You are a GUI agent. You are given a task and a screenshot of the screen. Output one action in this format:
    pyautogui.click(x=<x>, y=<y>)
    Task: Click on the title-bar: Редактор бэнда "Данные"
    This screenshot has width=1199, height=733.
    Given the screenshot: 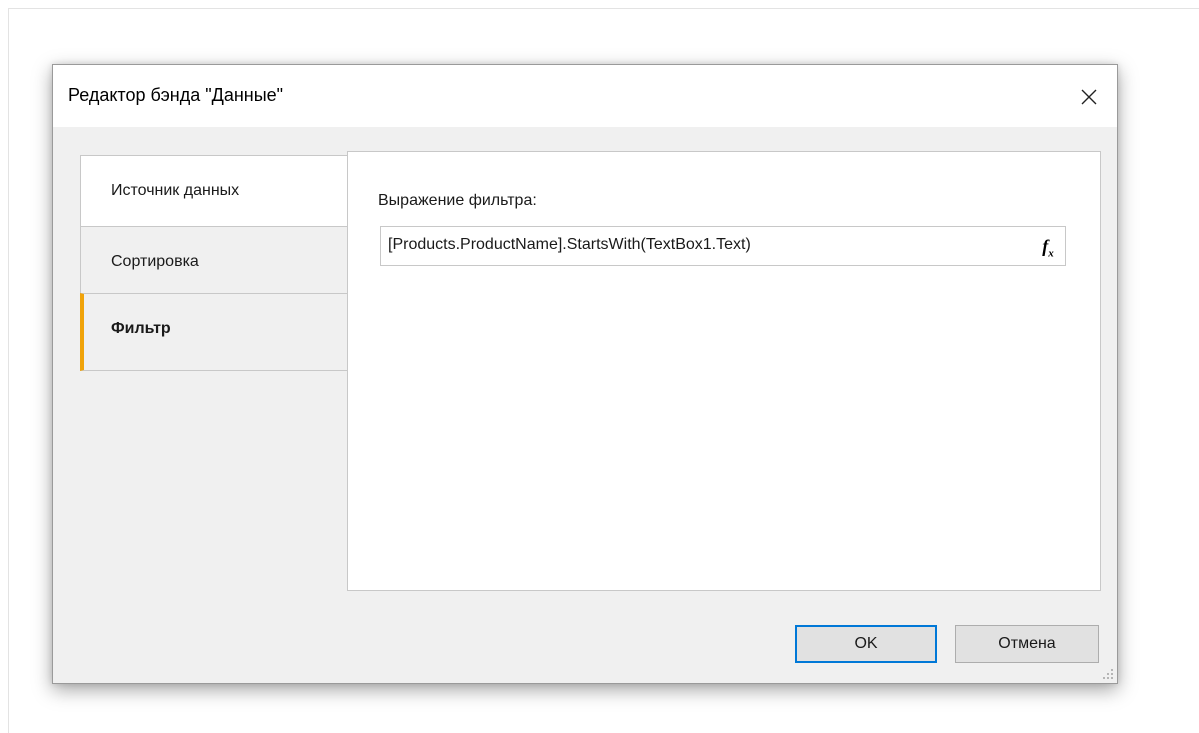 What is the action you would take?
    pyautogui.click(x=585, y=96)
    